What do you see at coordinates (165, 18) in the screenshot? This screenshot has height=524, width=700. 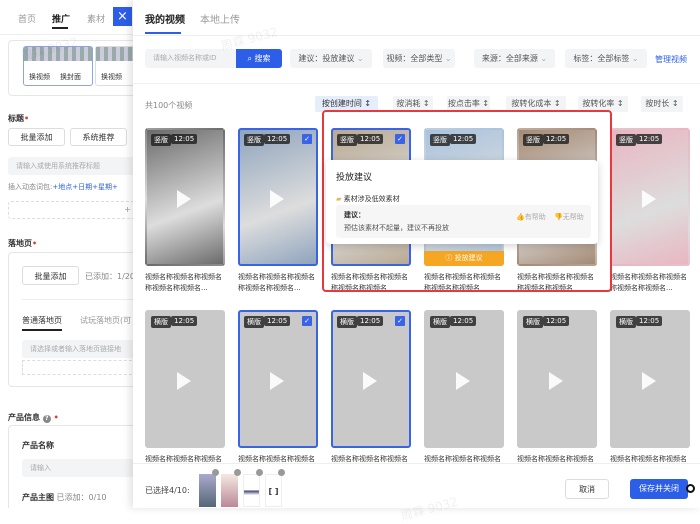 I see `tab-my-videos: 我的视频` at bounding box center [165, 18].